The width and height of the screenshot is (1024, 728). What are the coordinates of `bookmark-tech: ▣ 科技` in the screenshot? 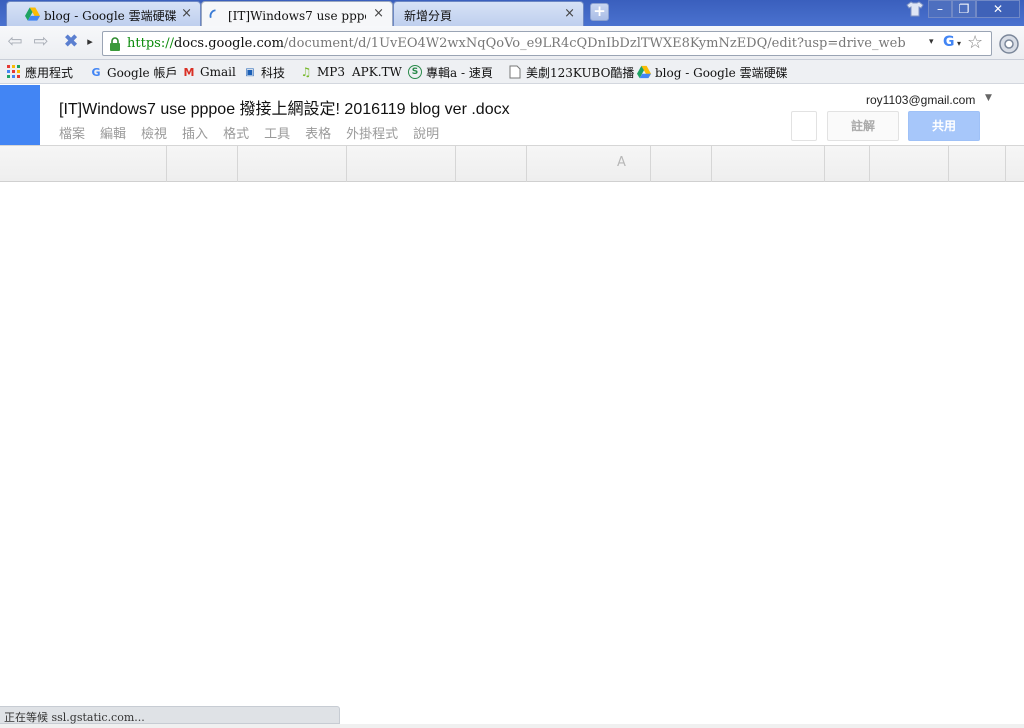 It's located at (264, 72).